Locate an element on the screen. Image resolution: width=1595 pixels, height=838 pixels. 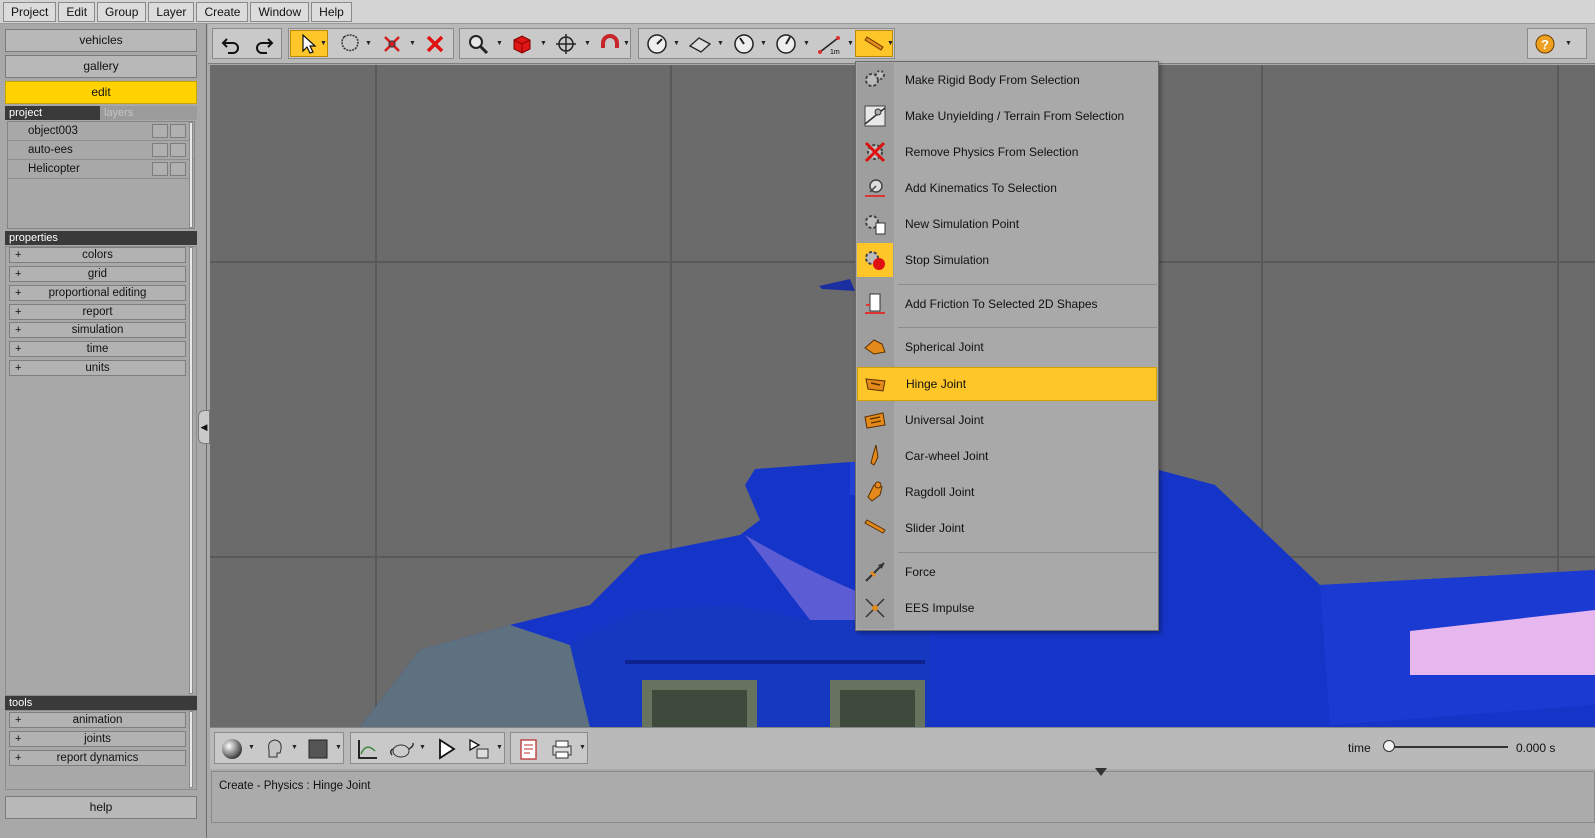
menu-item-make-rigid-body: Make Rigid Body From Selection is located at coordinates (1007, 80).